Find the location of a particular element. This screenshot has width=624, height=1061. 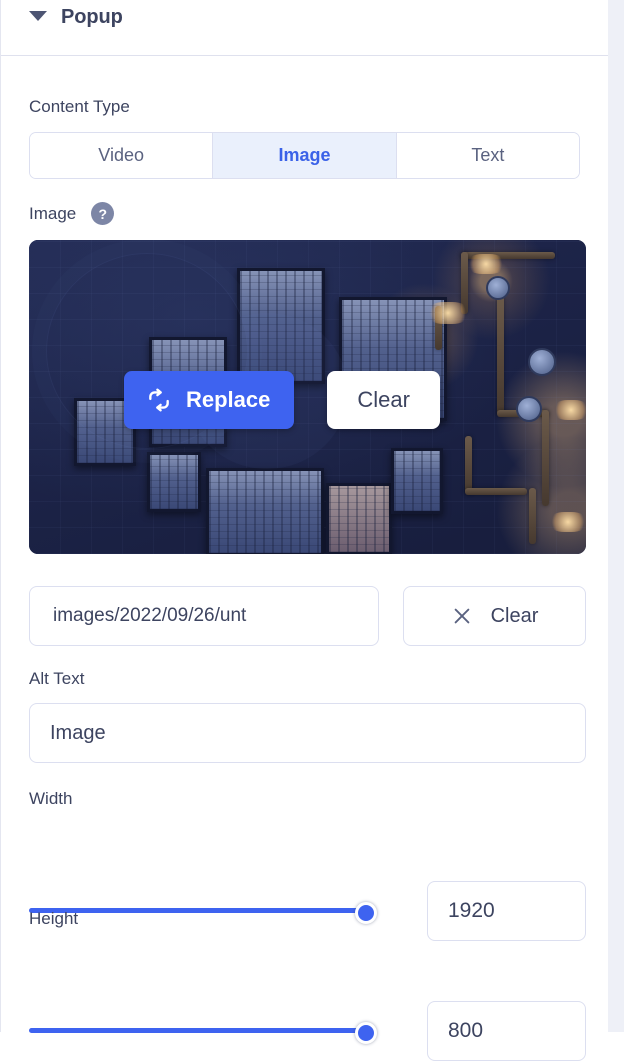

width-slider-track is located at coordinates (196, 910).